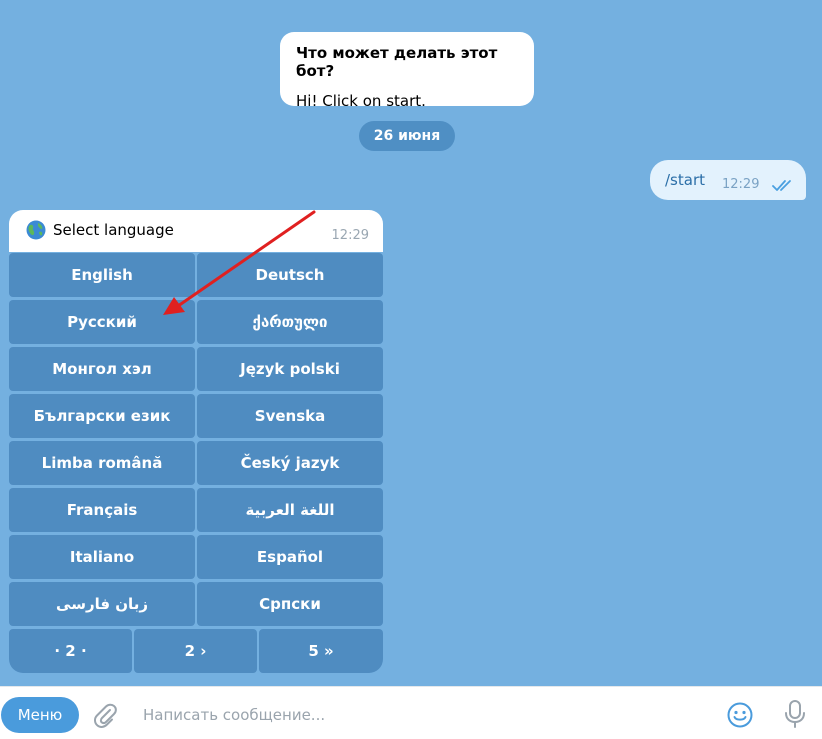 This screenshot has height=739, width=822. What do you see at coordinates (290, 557) in the screenshot?
I see `language-button: Español` at bounding box center [290, 557].